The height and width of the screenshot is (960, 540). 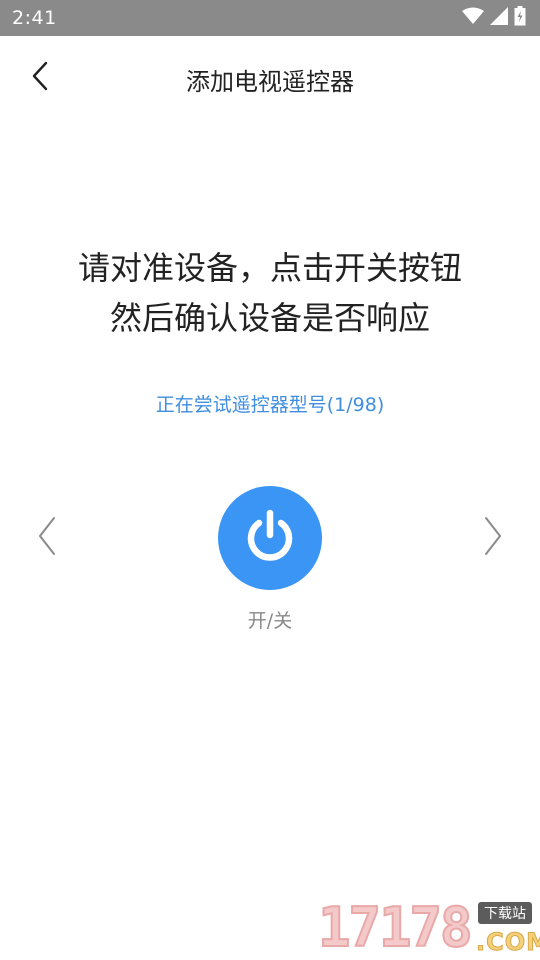 What do you see at coordinates (520, 18) in the screenshot?
I see `battery-icon` at bounding box center [520, 18].